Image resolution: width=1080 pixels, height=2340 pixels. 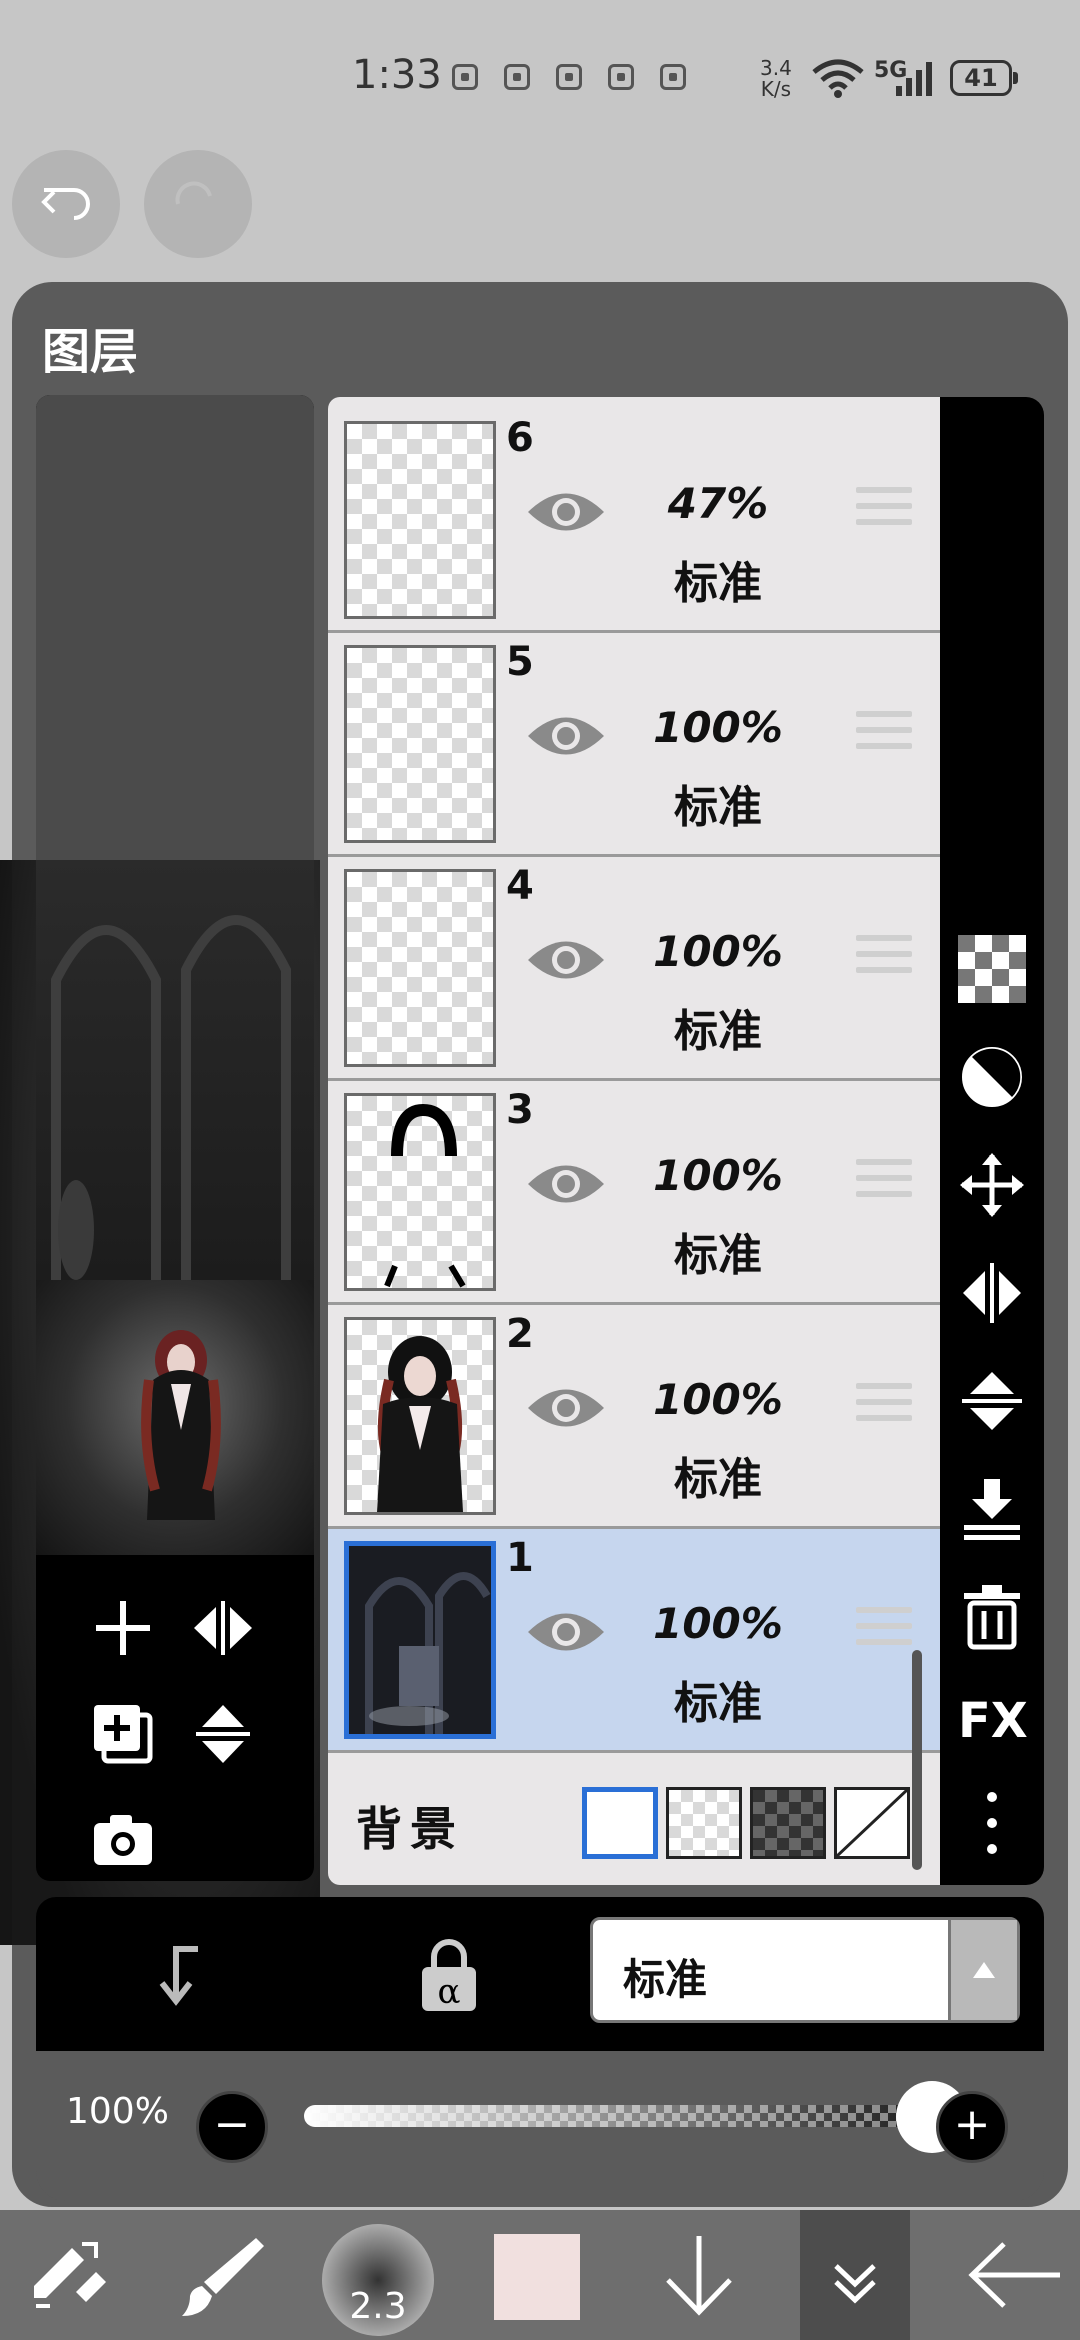 I want to click on undo-icon, so click(x=65, y=204).